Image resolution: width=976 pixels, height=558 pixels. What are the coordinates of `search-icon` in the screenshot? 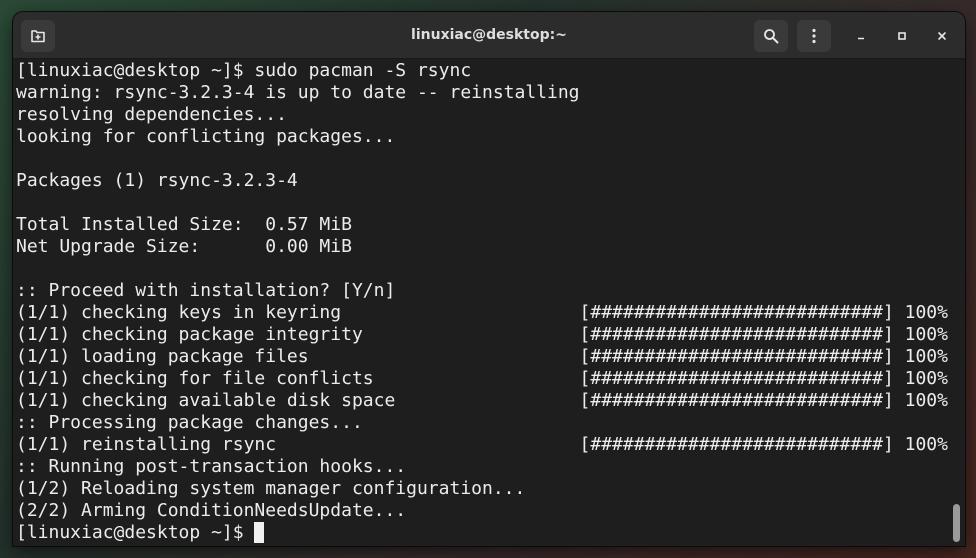 It's located at (771, 36).